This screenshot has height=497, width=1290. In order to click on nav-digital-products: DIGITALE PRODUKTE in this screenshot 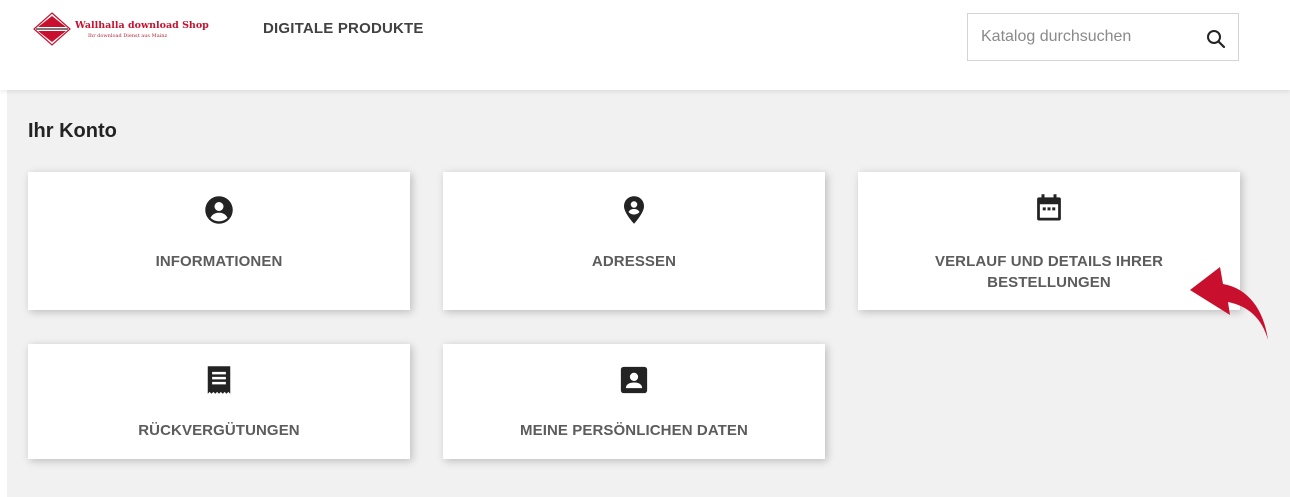, I will do `click(343, 28)`.